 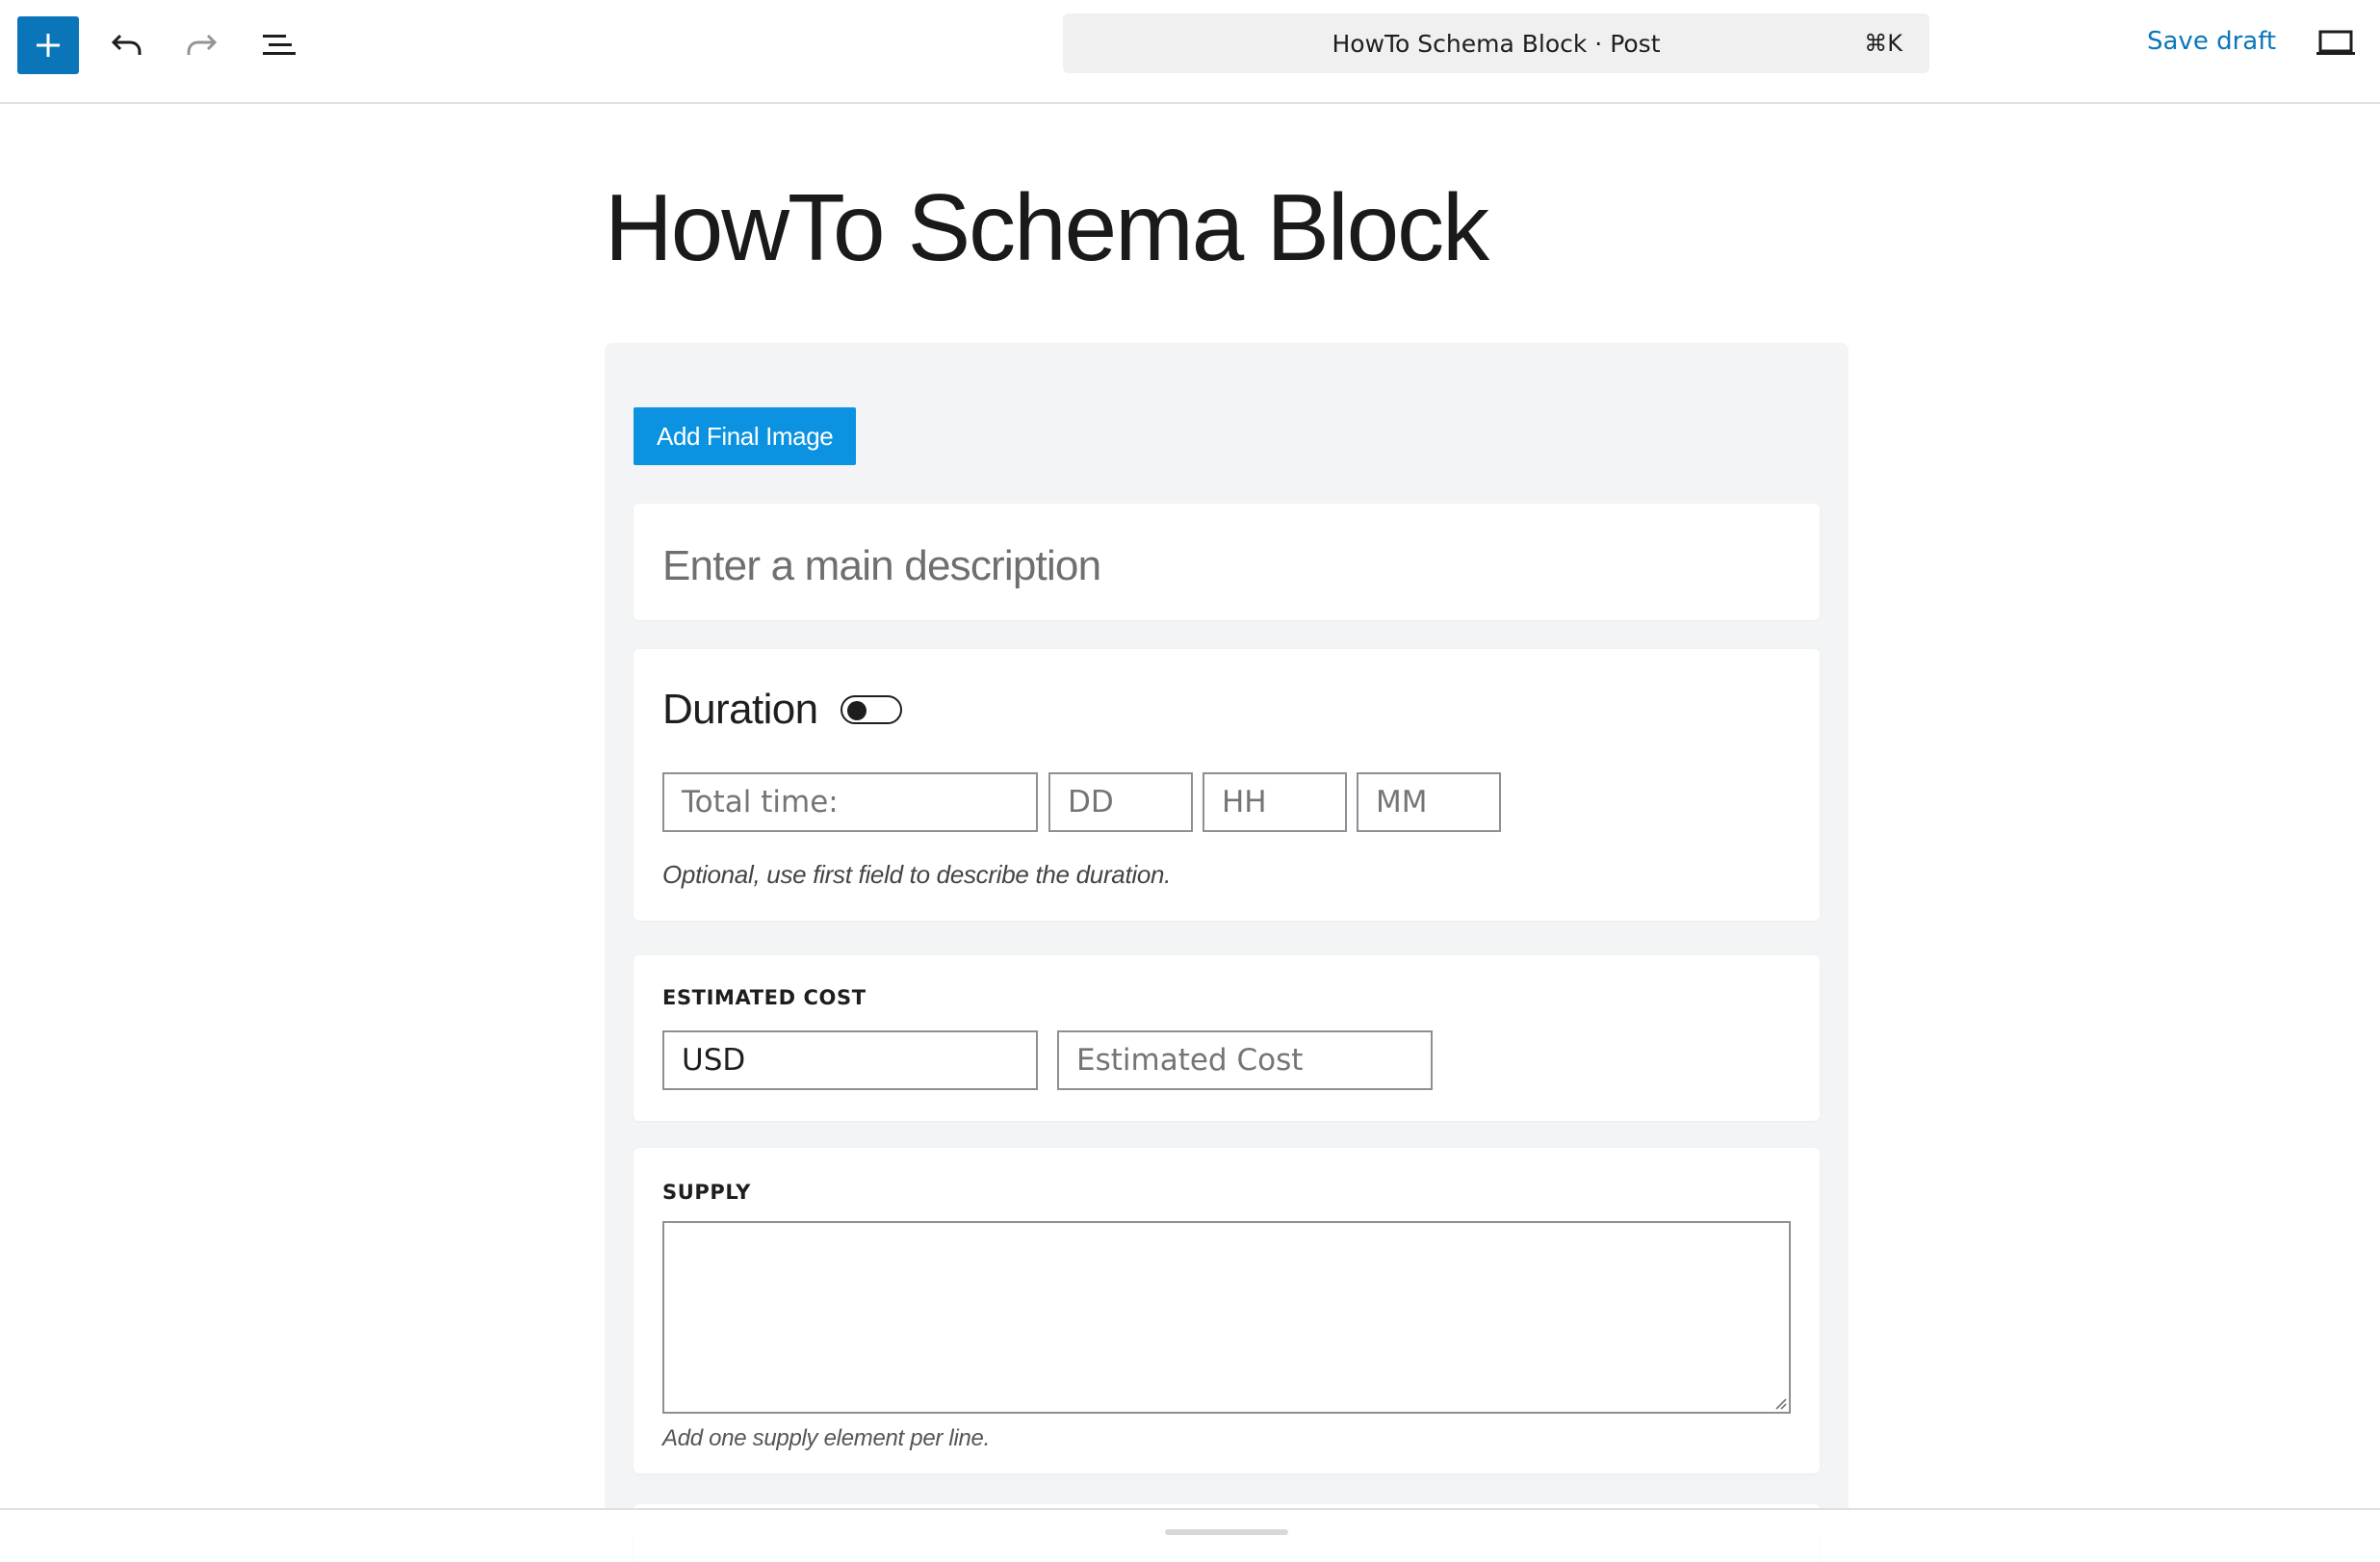 I want to click on document-overview-button, so click(x=278, y=45).